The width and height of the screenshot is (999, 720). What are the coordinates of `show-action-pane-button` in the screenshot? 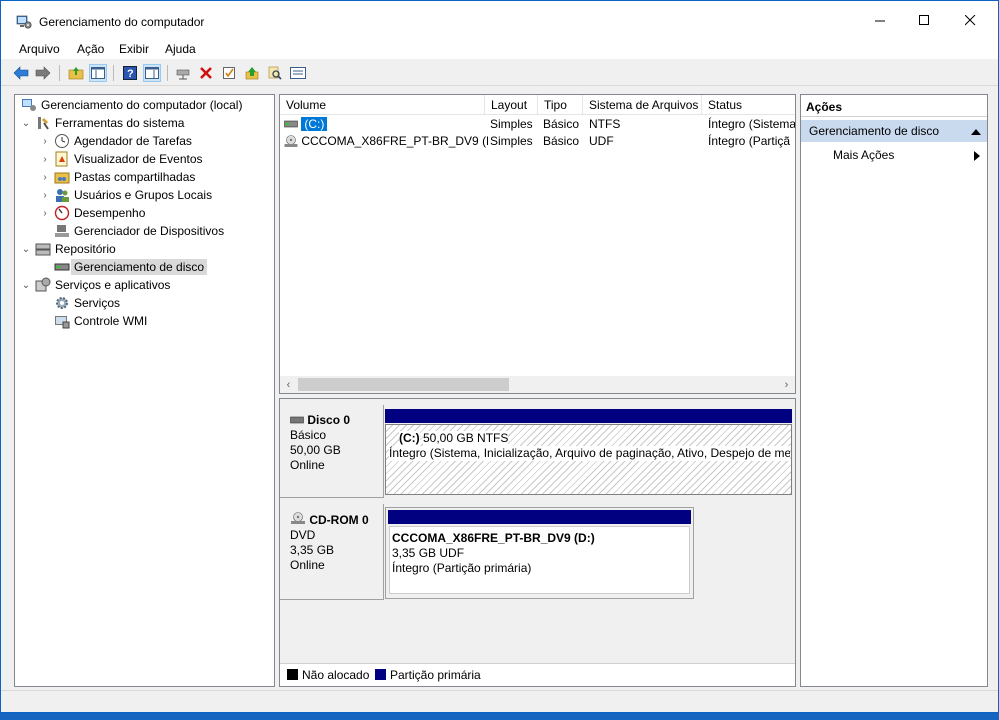 It's located at (152, 73).